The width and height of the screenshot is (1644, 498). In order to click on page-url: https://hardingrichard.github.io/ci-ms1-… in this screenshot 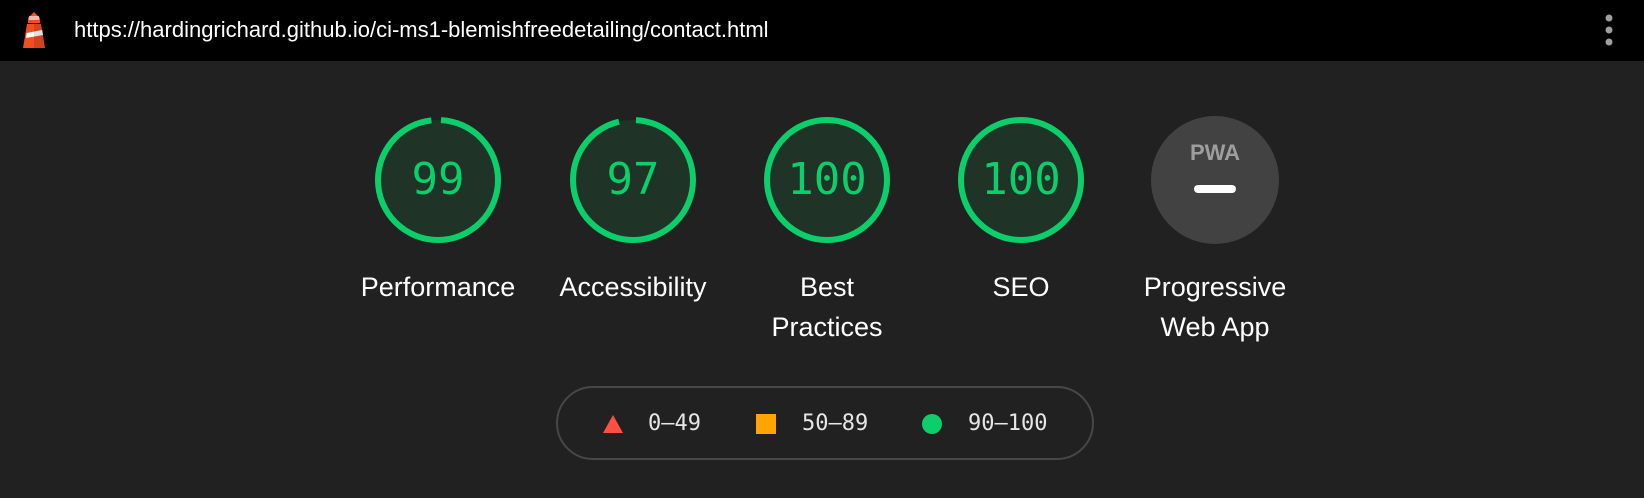, I will do `click(421, 29)`.